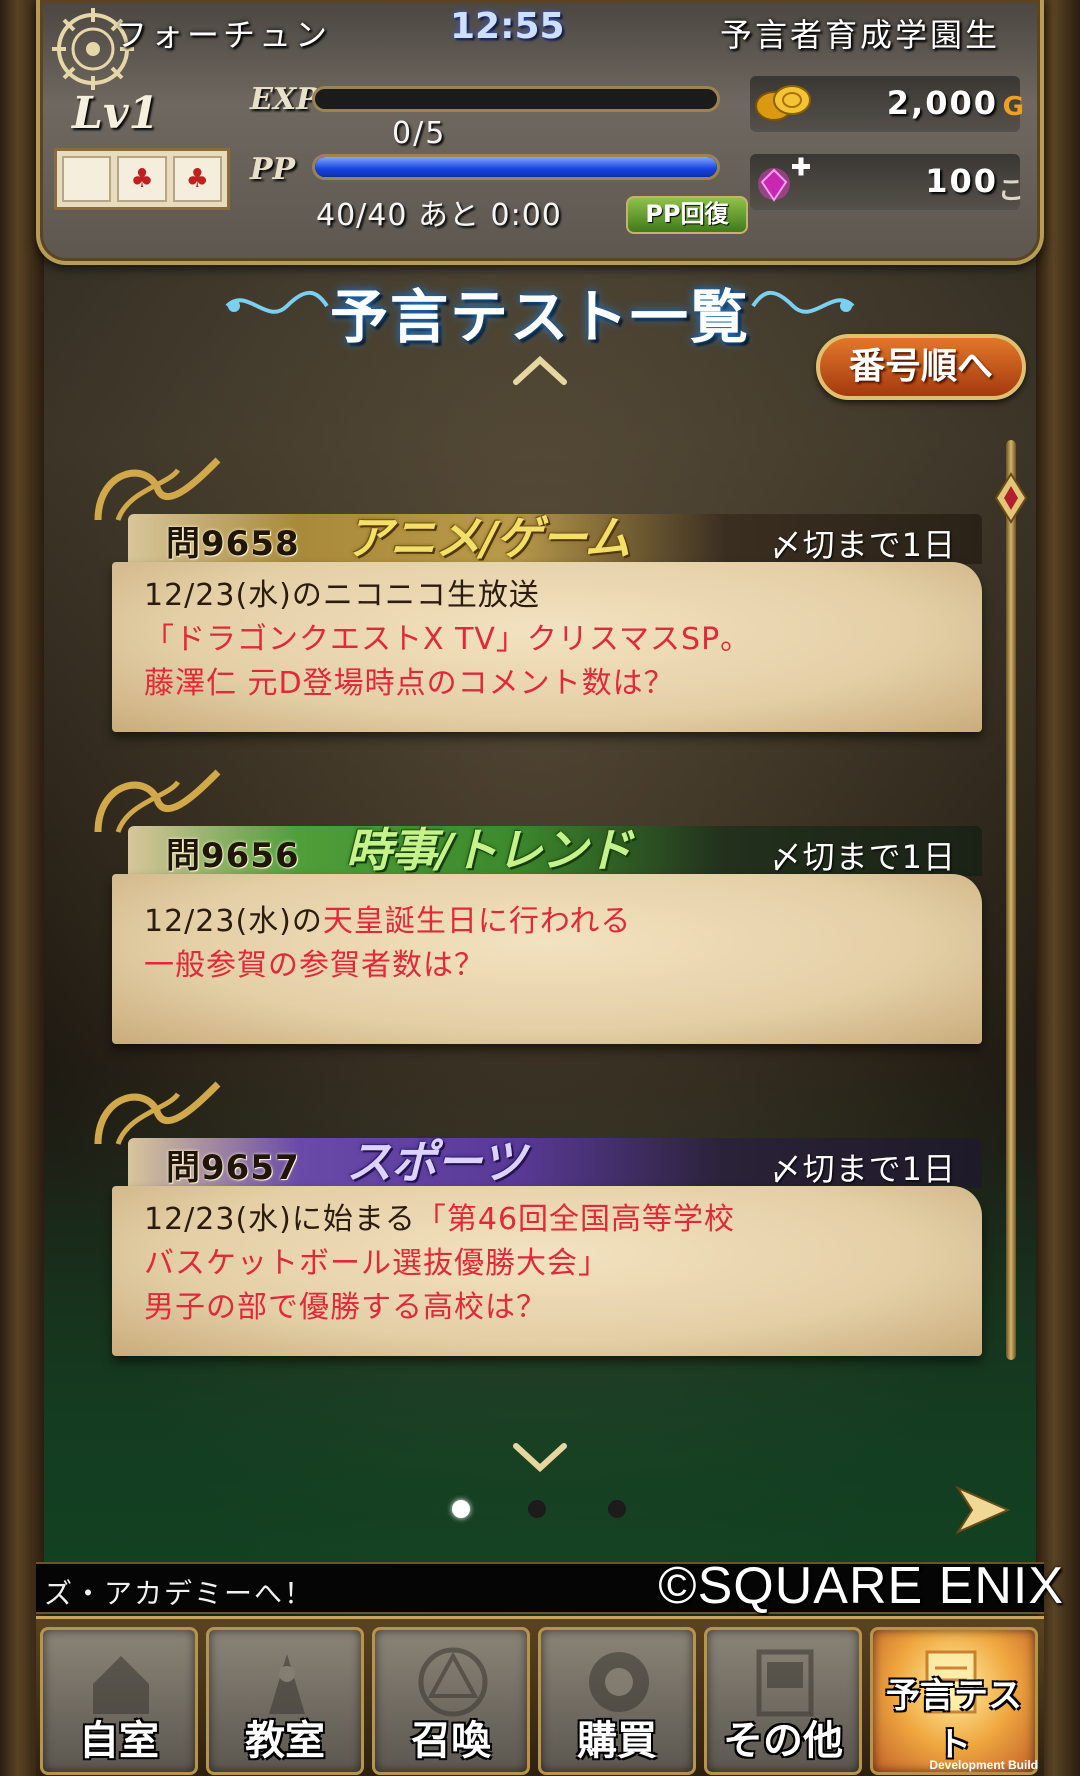 The image size is (1080, 1776). I want to click on question-line-plain: 12/23(水)の, so click(233, 921).